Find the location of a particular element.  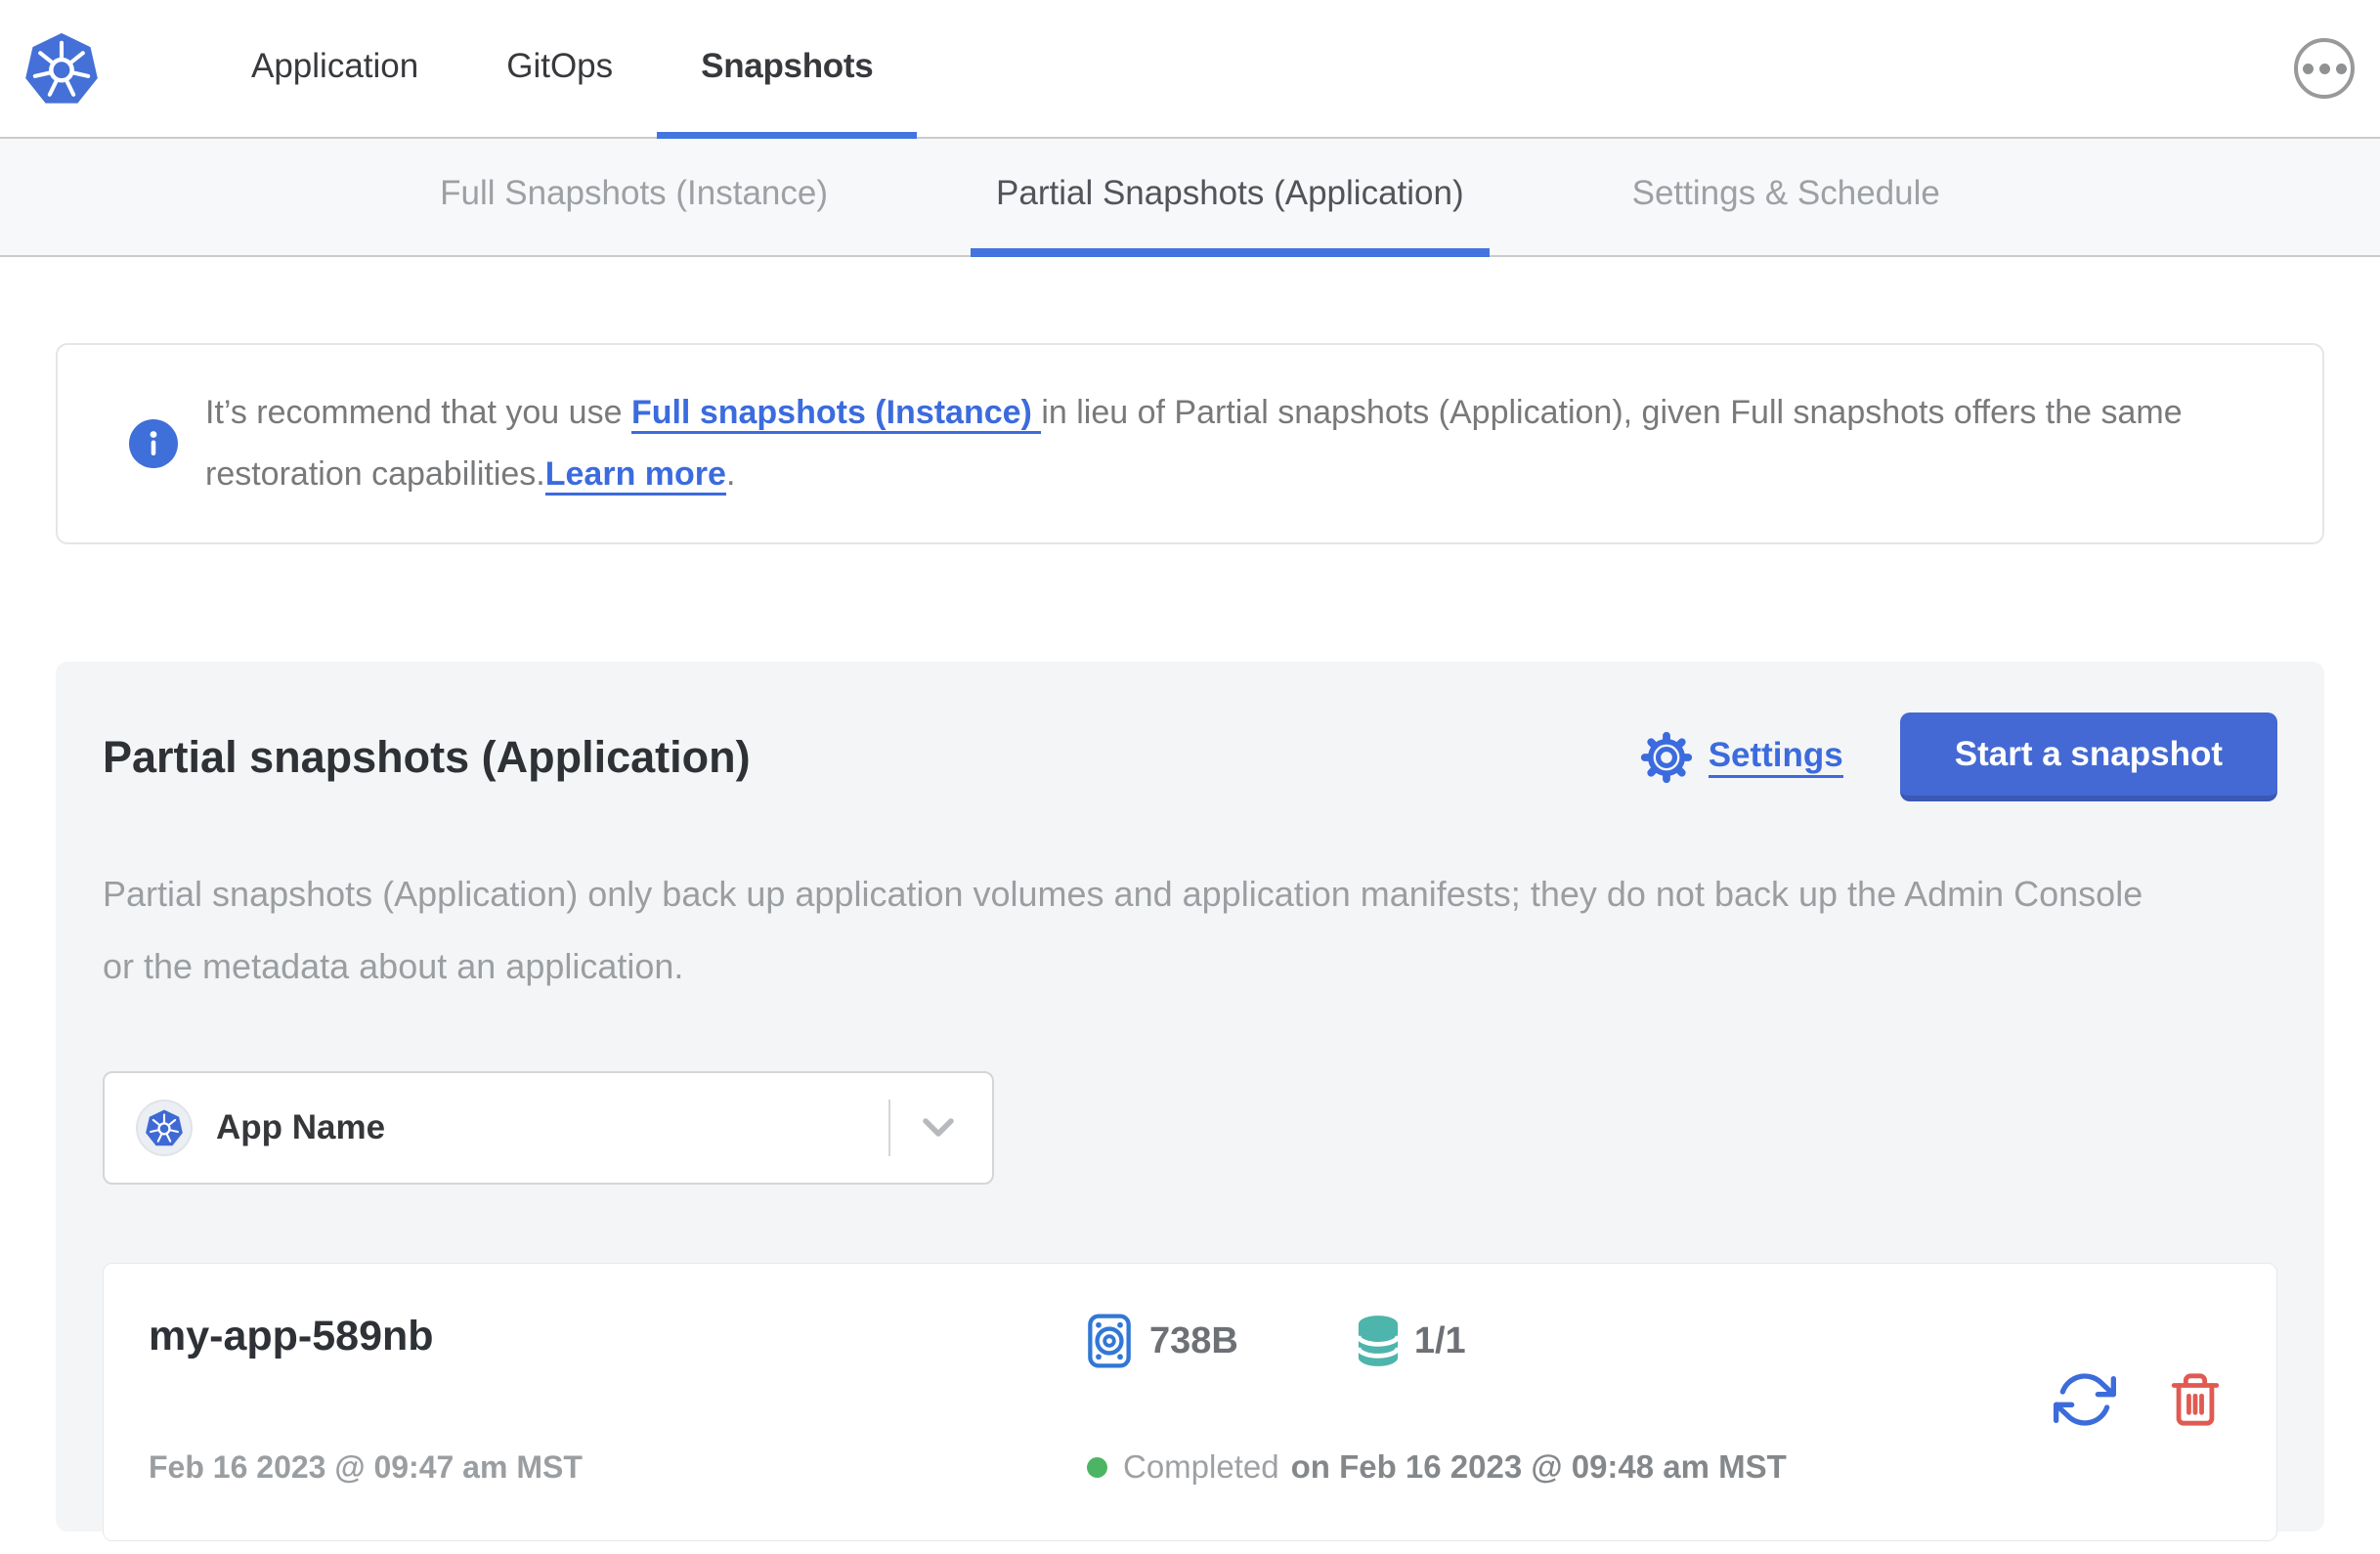

subtab-partial-snapshots: Partial Snapshots (Application) is located at coordinates (1230, 198).